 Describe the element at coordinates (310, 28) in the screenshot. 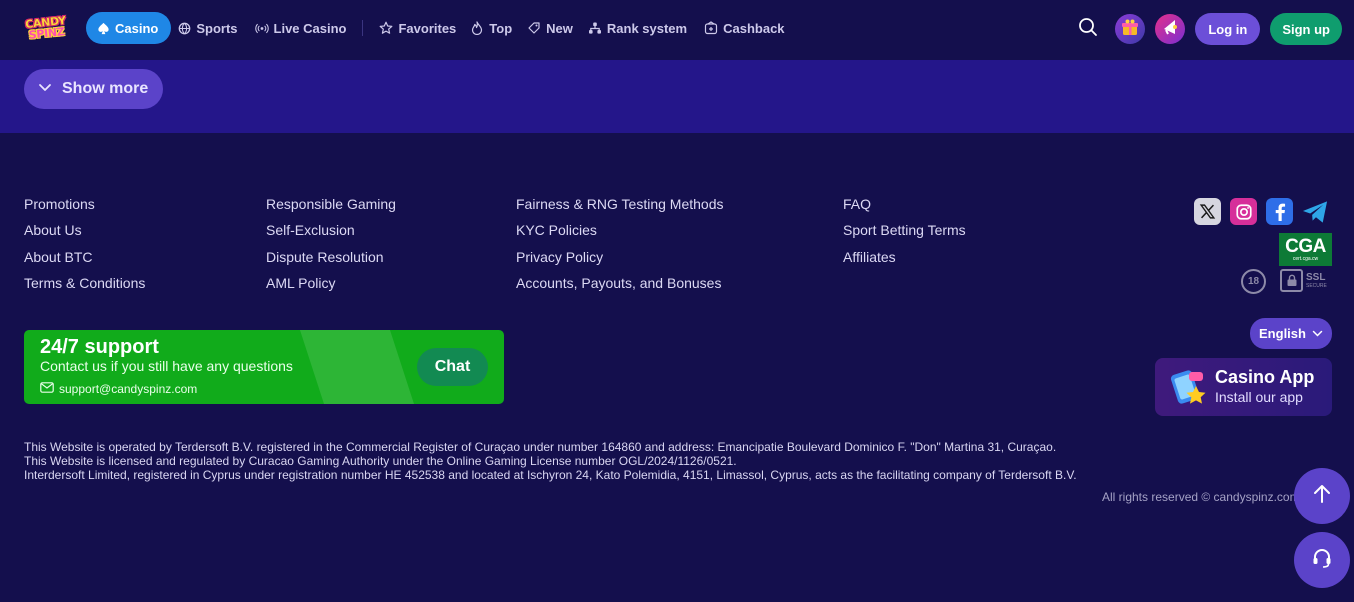

I see `nav-label: Live Casino` at that location.